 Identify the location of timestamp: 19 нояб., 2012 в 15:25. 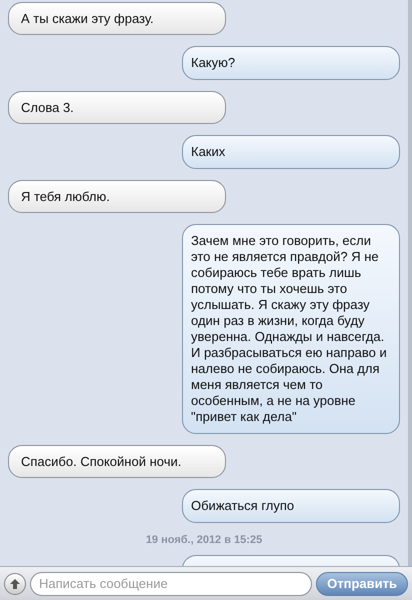
(204, 540).